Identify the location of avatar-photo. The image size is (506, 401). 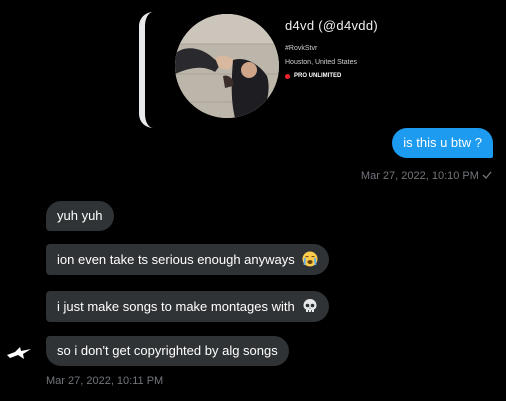
(227, 66).